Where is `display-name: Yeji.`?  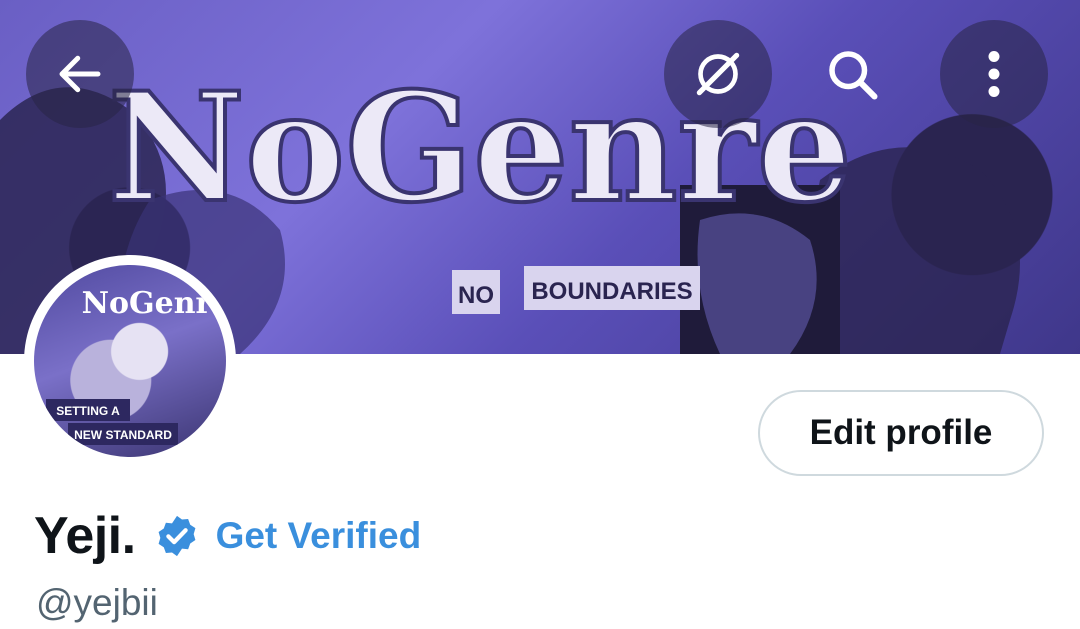
display-name: Yeji. is located at coordinates (85, 536).